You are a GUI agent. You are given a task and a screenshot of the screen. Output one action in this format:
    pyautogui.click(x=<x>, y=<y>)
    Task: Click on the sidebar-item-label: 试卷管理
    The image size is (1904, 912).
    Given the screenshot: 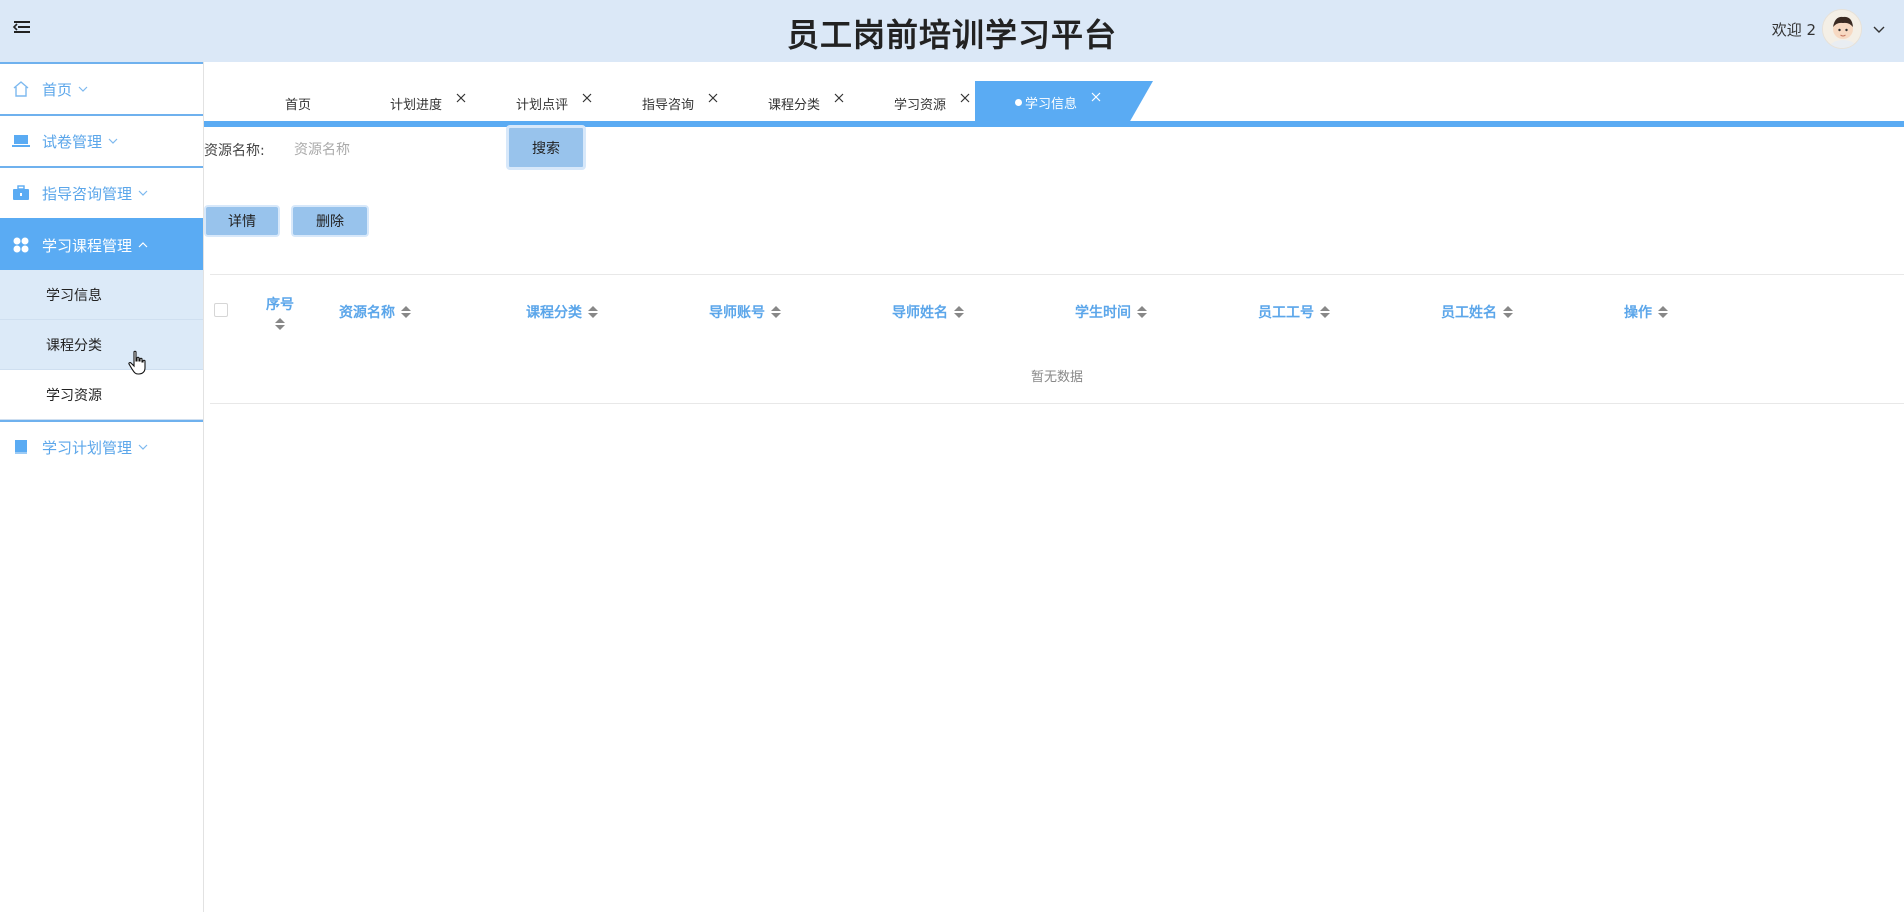 What is the action you would take?
    pyautogui.click(x=72, y=141)
    